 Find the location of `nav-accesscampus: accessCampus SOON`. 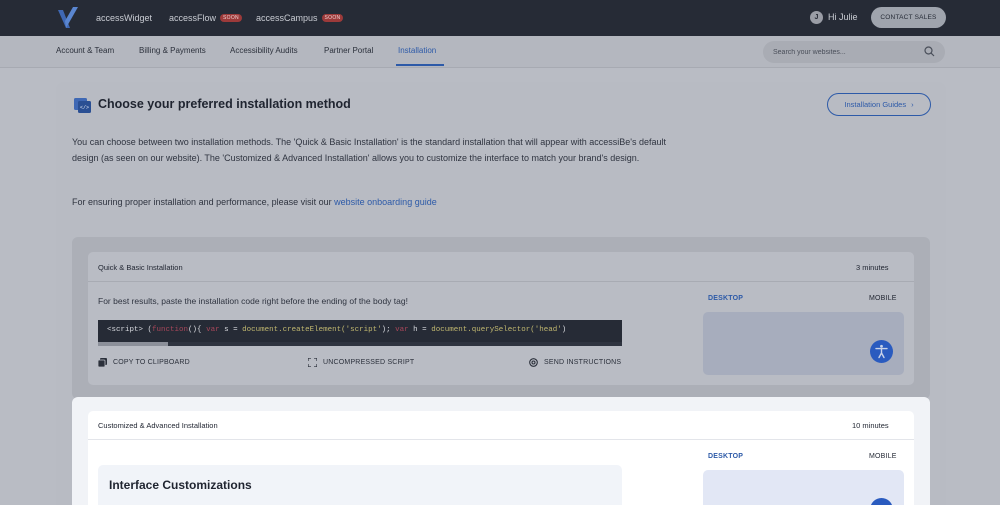

nav-accesscampus: accessCampus SOON is located at coordinates (300, 18).